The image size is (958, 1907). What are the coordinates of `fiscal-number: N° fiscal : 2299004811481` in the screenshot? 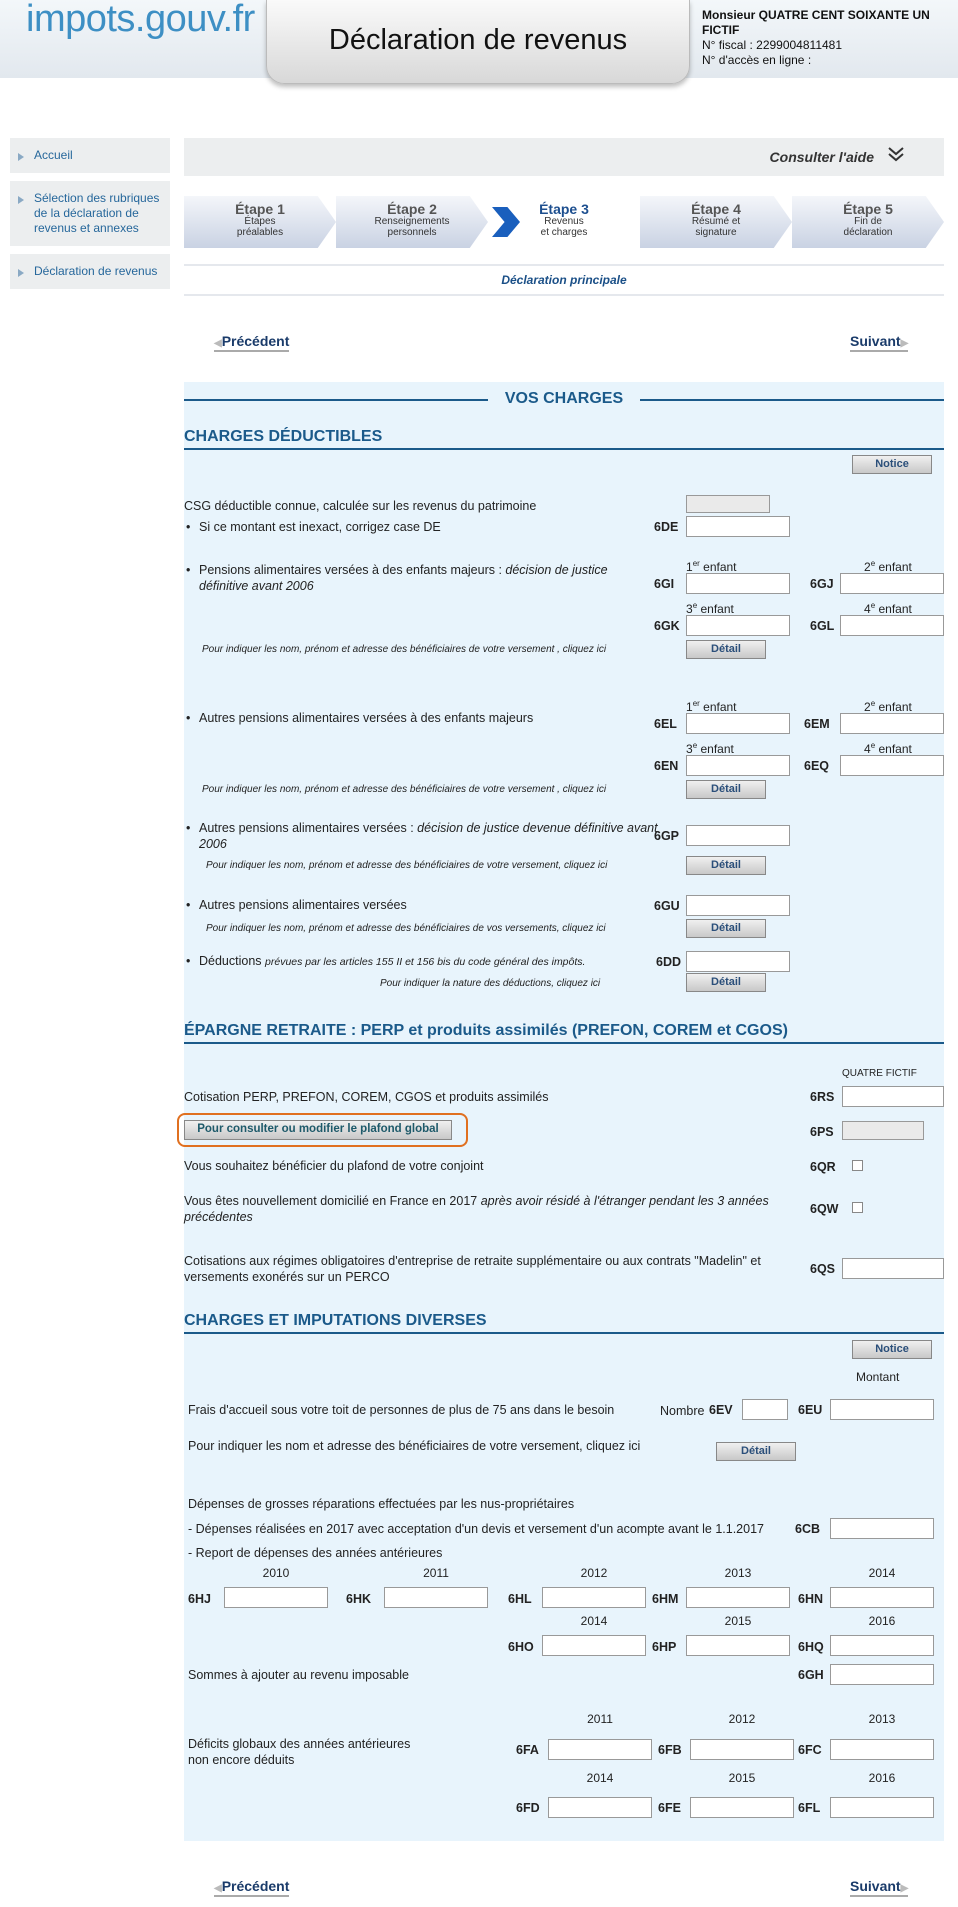 It's located at (772, 45).